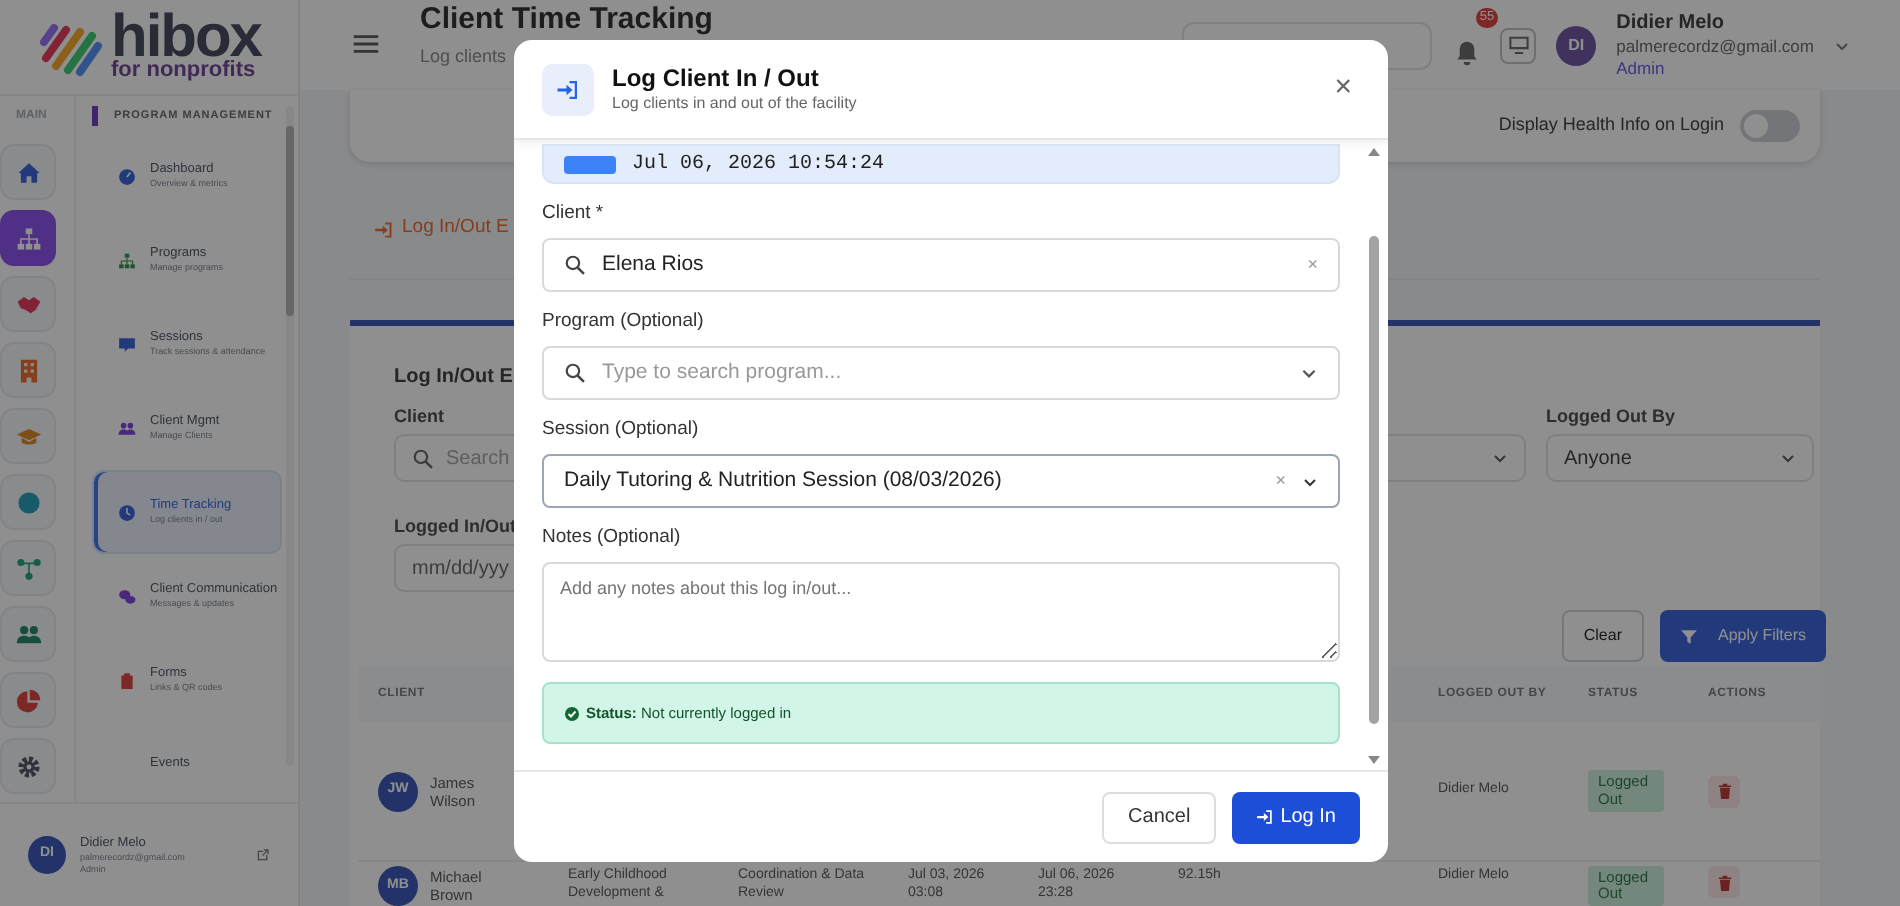 Image resolution: width=1900 pixels, height=906 pixels. I want to click on field-label: Session (Optional), so click(620, 430).